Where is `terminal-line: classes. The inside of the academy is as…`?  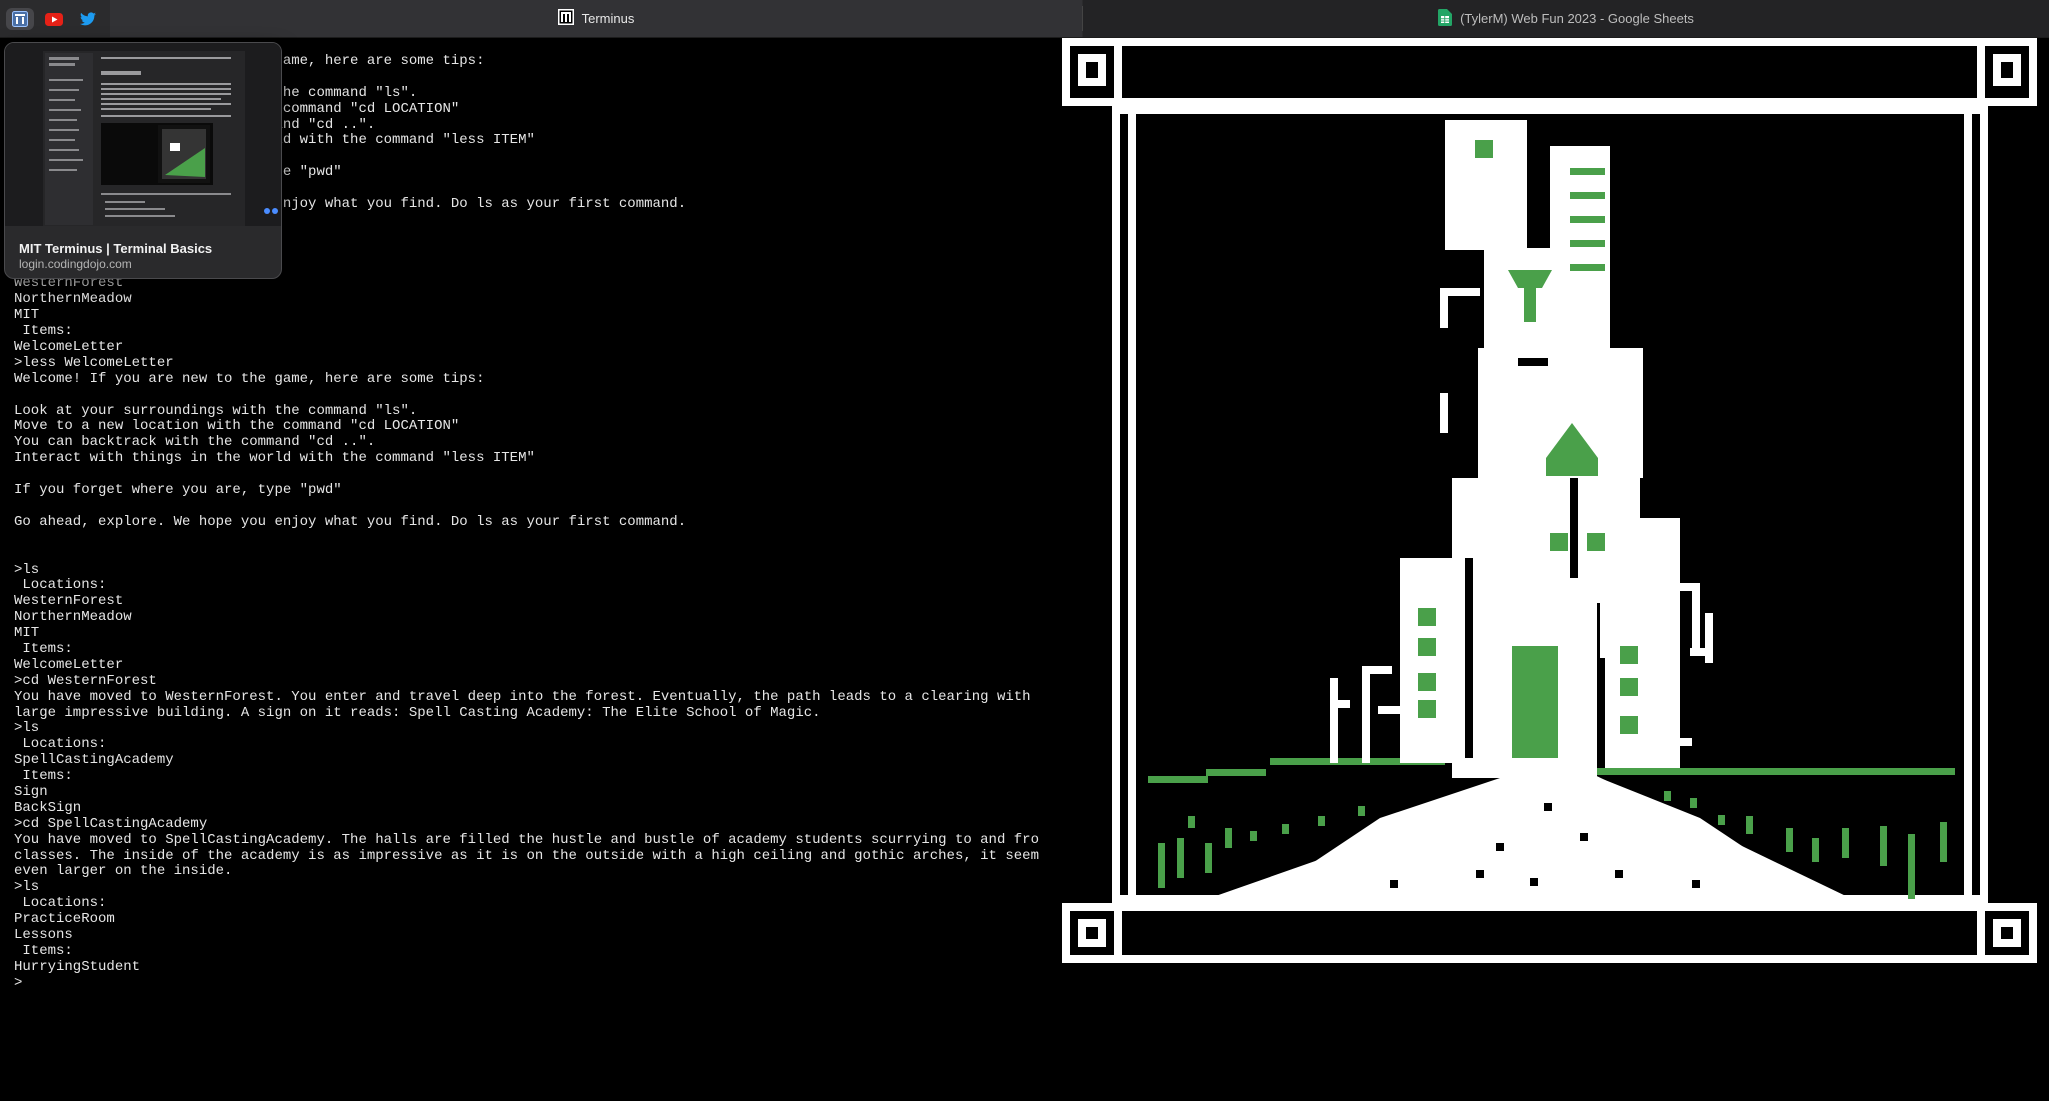 terminal-line: classes. The inside of the academy is as… is located at coordinates (526, 855).